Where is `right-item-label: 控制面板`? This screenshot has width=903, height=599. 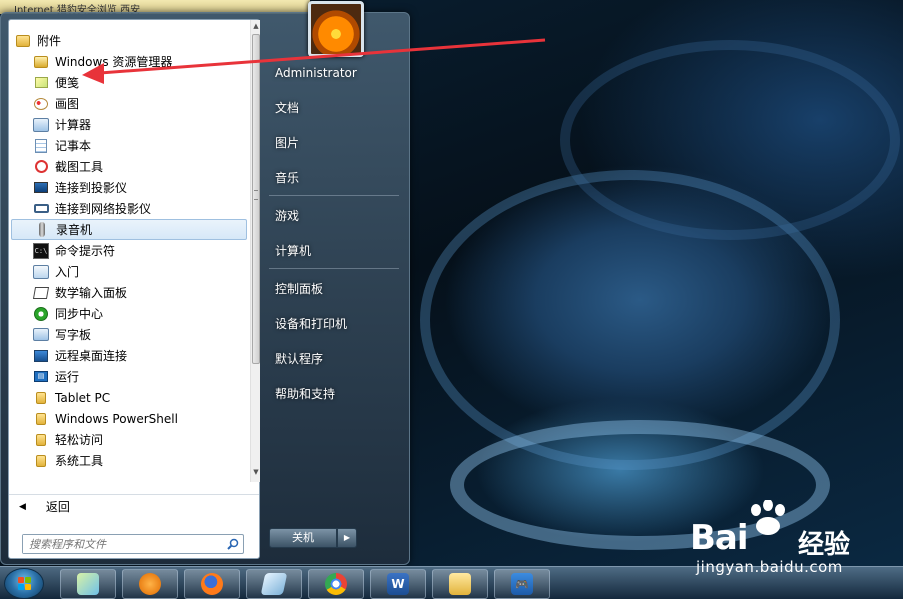
right-item-label: 控制面板 is located at coordinates (299, 288).